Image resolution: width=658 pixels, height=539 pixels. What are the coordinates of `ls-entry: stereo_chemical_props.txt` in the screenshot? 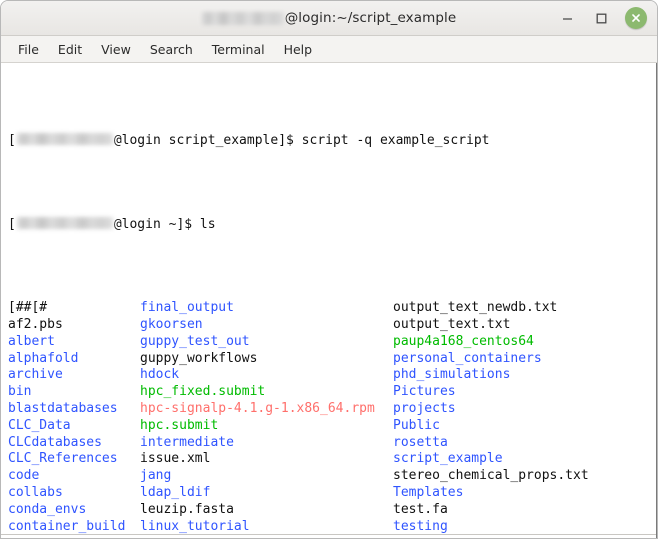 It's located at (491, 476).